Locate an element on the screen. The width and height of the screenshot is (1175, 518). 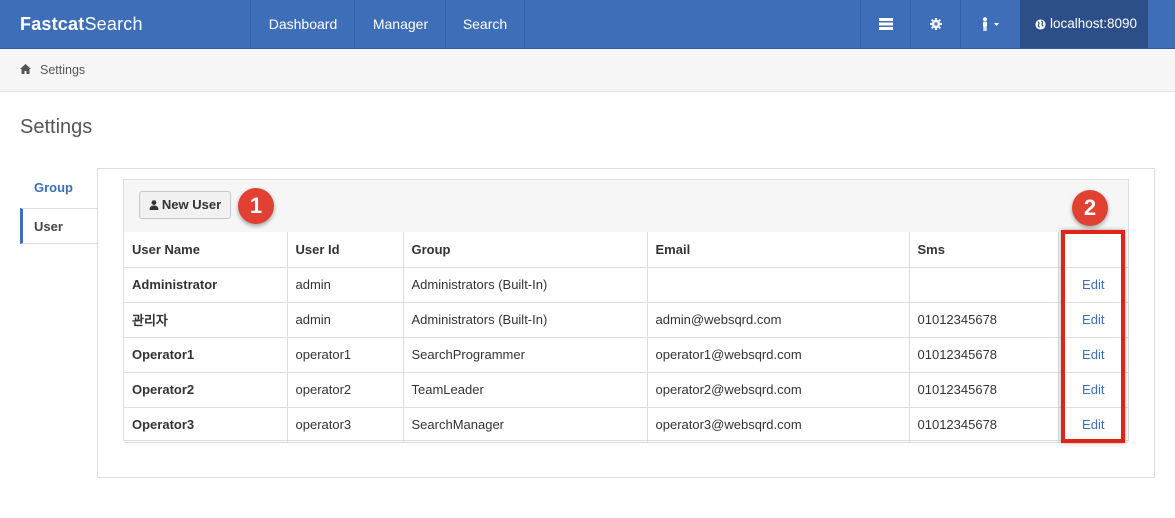
cell-user-name: 관리자 is located at coordinates (206, 320).